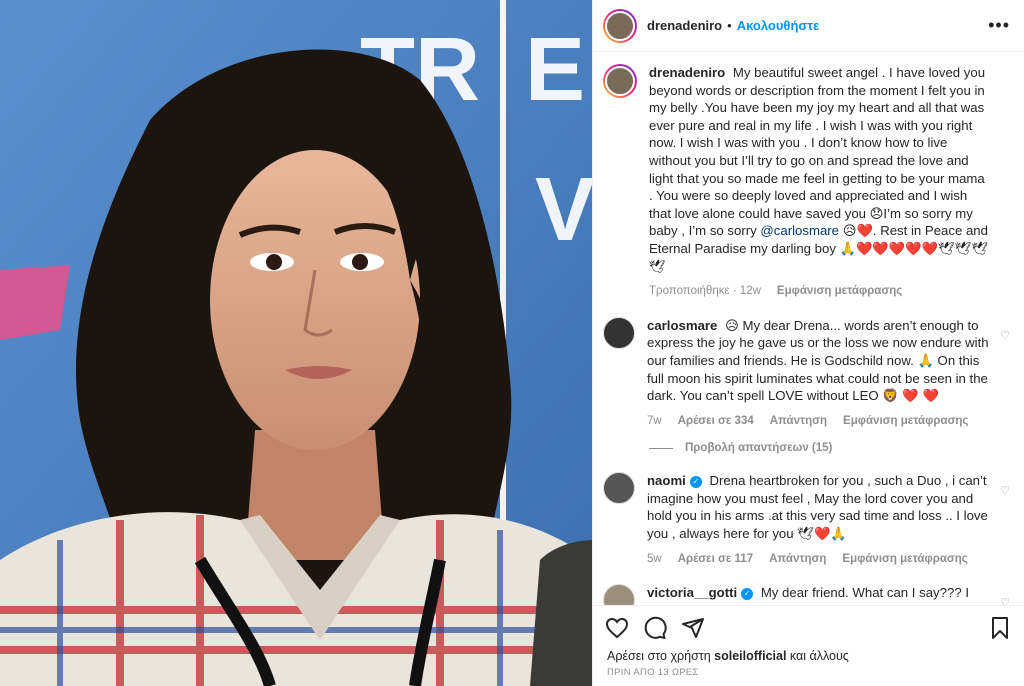 This screenshot has height=686, width=1024. Describe the element at coordinates (661, 448) in the screenshot. I see `replies-divider` at that location.